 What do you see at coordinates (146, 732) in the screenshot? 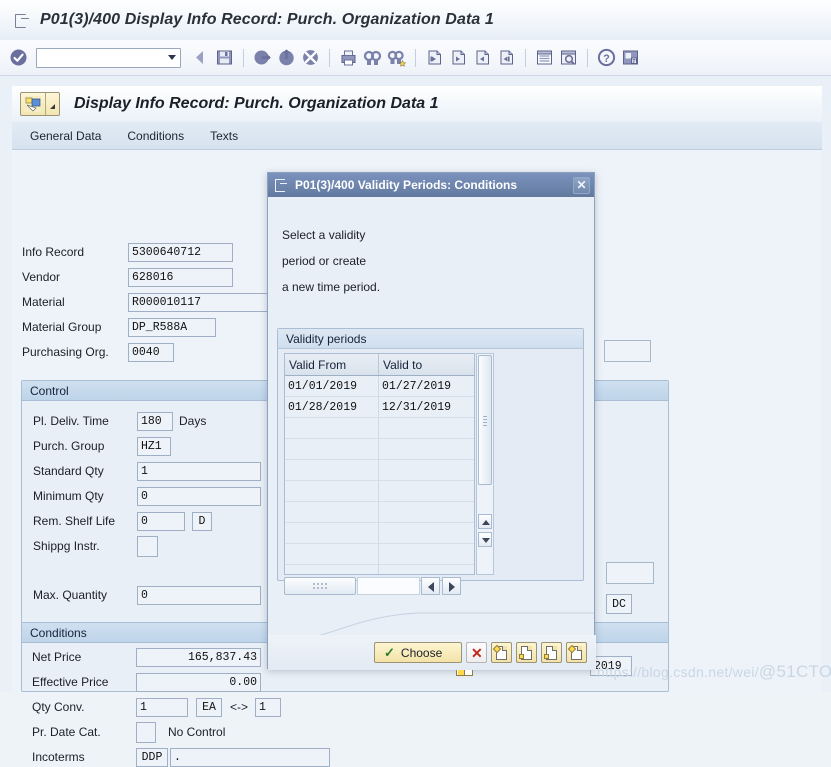
I see `pr-date-cat-input` at bounding box center [146, 732].